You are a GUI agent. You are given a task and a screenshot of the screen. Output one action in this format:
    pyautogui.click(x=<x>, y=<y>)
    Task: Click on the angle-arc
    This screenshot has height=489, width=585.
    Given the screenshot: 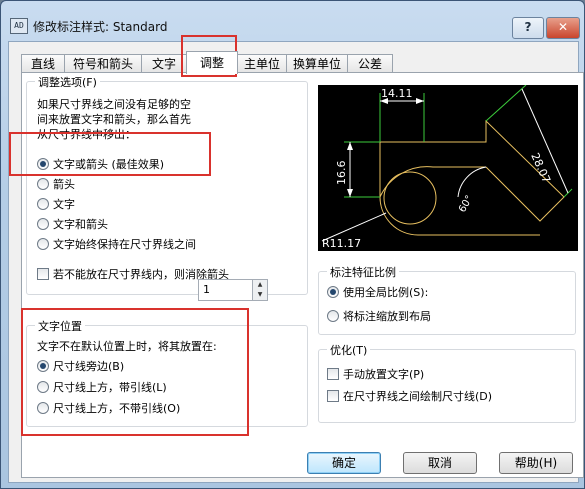 What is the action you would take?
    pyautogui.click(x=472, y=182)
    